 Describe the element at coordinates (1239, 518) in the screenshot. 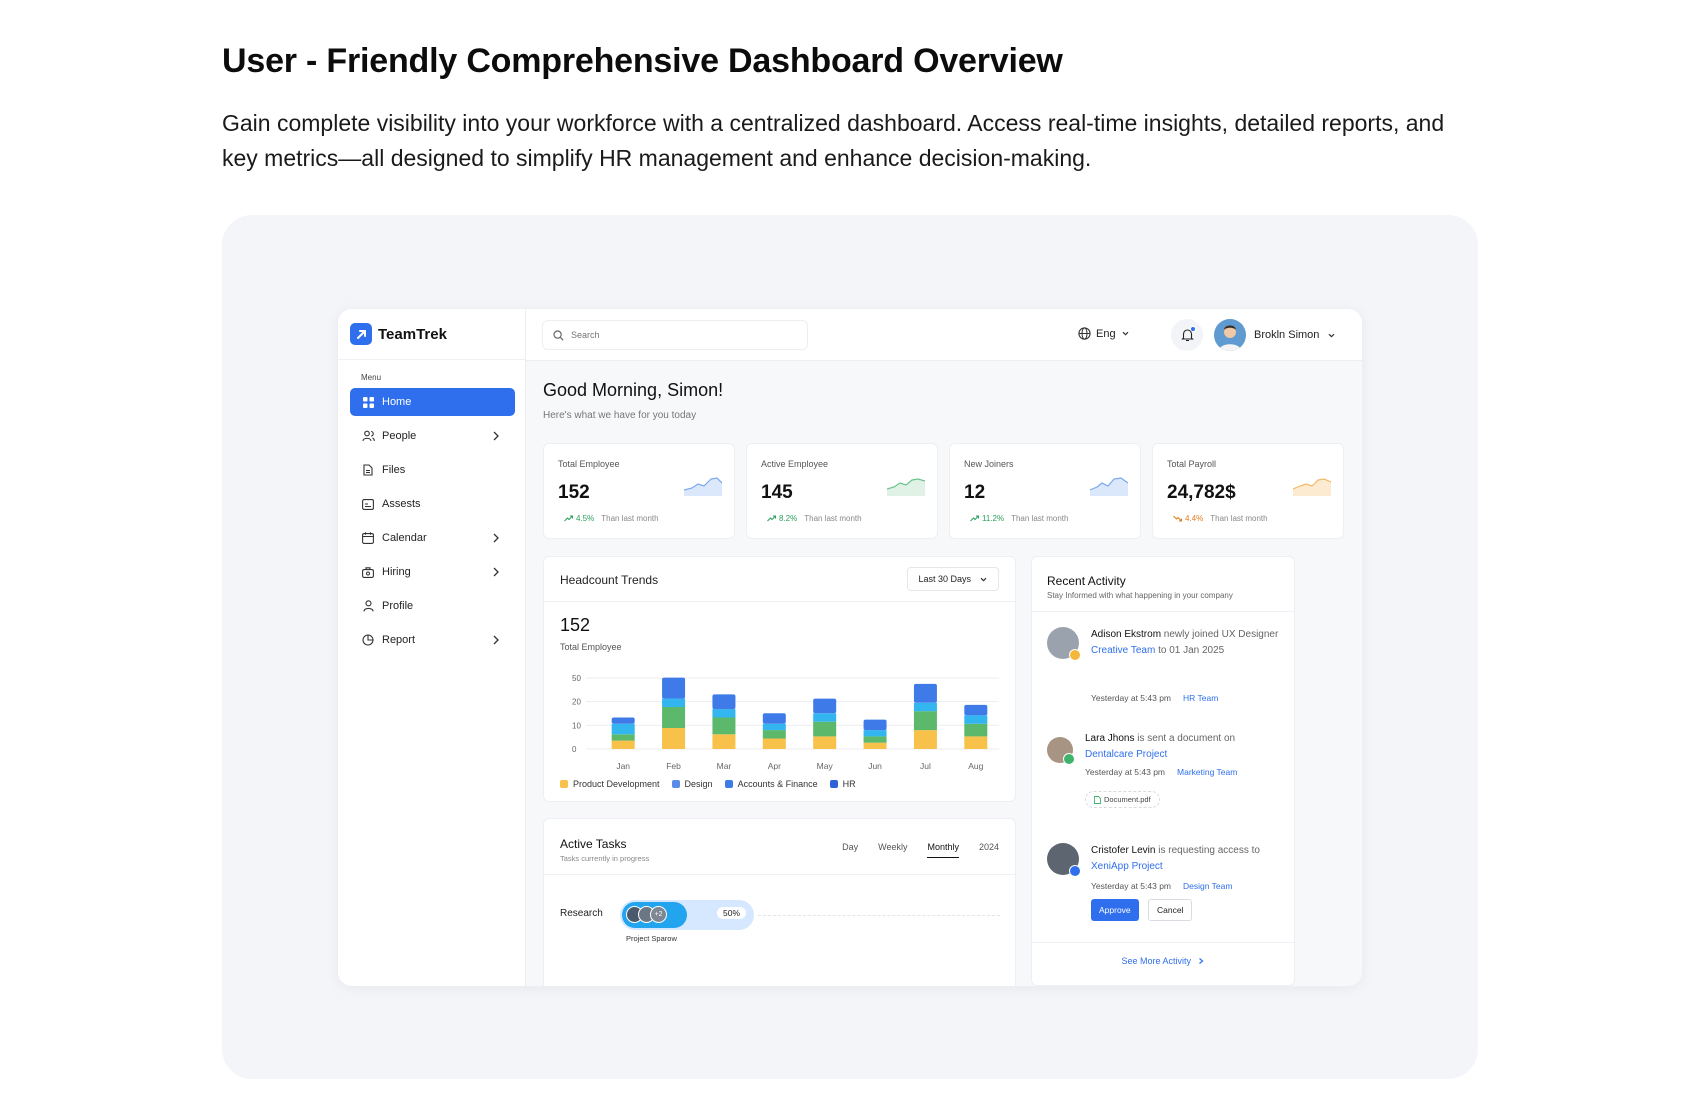

I see `stat-delta-note: Than last month` at that location.